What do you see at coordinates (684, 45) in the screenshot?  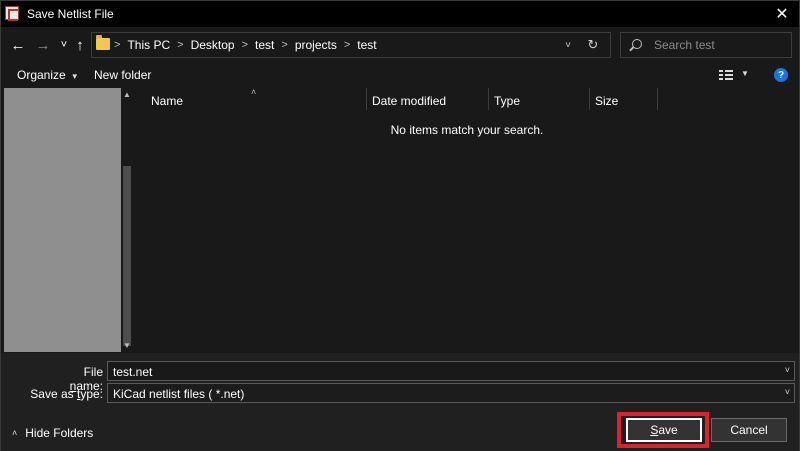 I see `search-input: Search test` at bounding box center [684, 45].